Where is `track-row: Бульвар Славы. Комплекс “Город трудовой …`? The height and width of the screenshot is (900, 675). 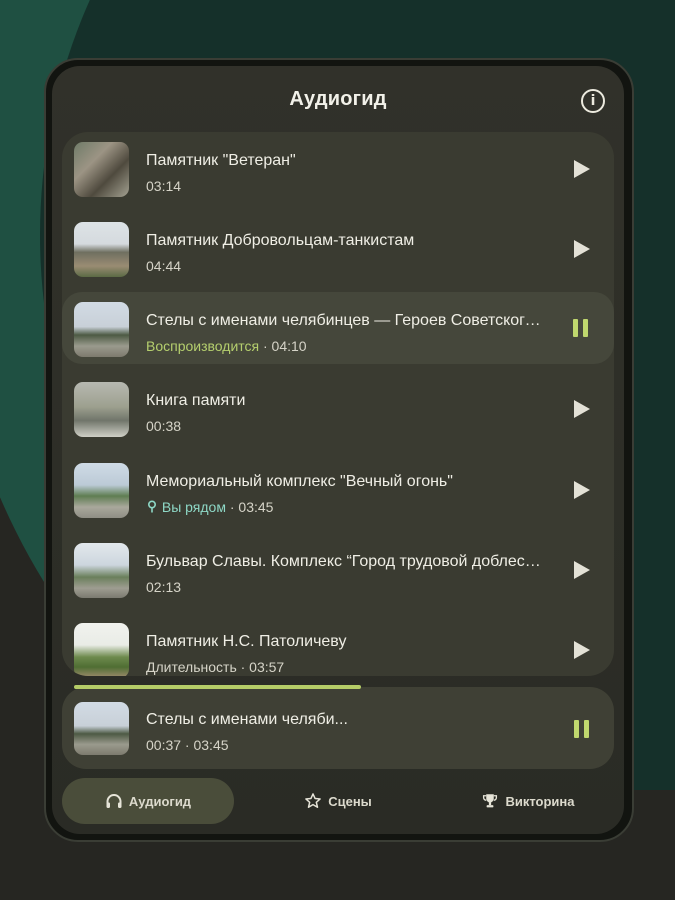 track-row: Бульвар Славы. Комплекс “Город трудовой … is located at coordinates (338, 569).